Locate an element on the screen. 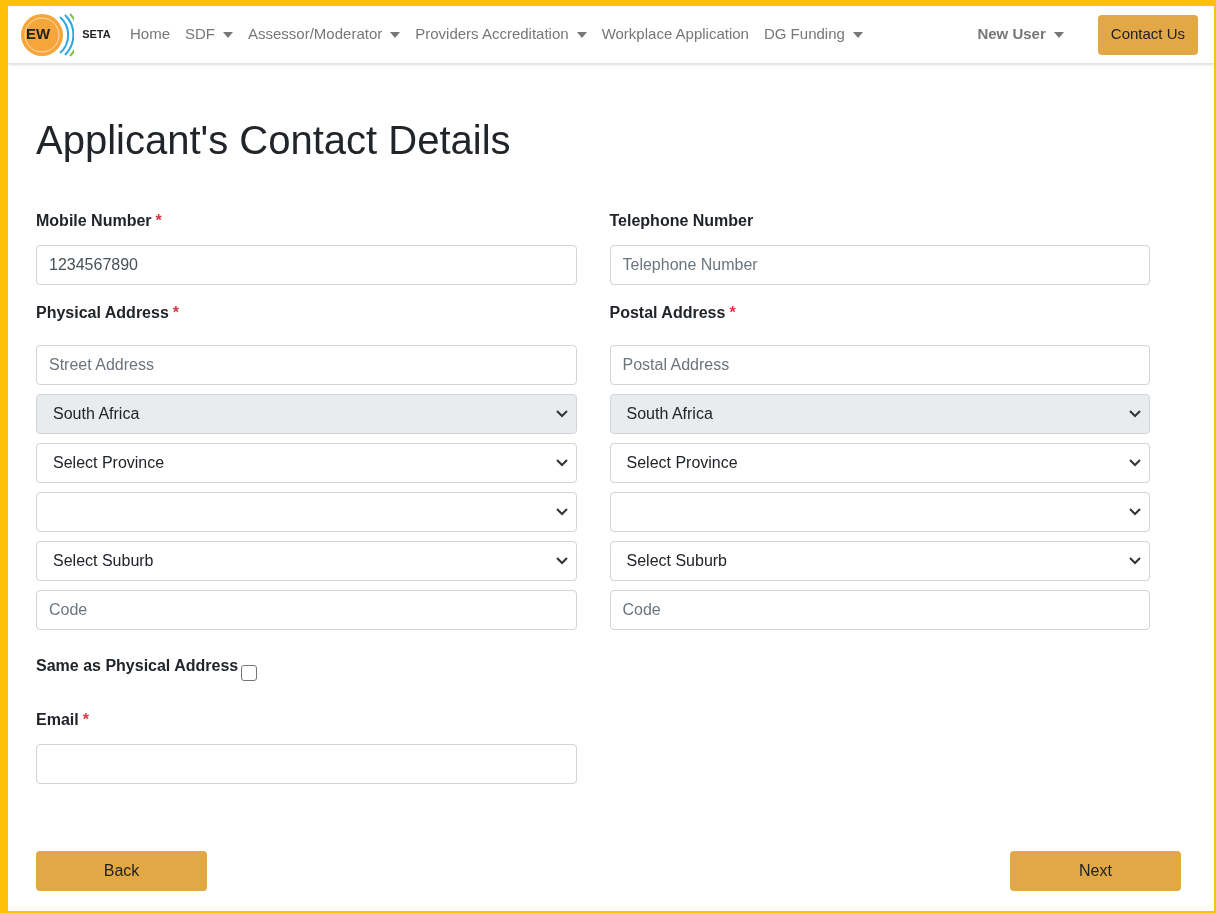 This screenshot has height=913, width=1216. checkbox-label: Same as Physical Address is located at coordinates (137, 666).